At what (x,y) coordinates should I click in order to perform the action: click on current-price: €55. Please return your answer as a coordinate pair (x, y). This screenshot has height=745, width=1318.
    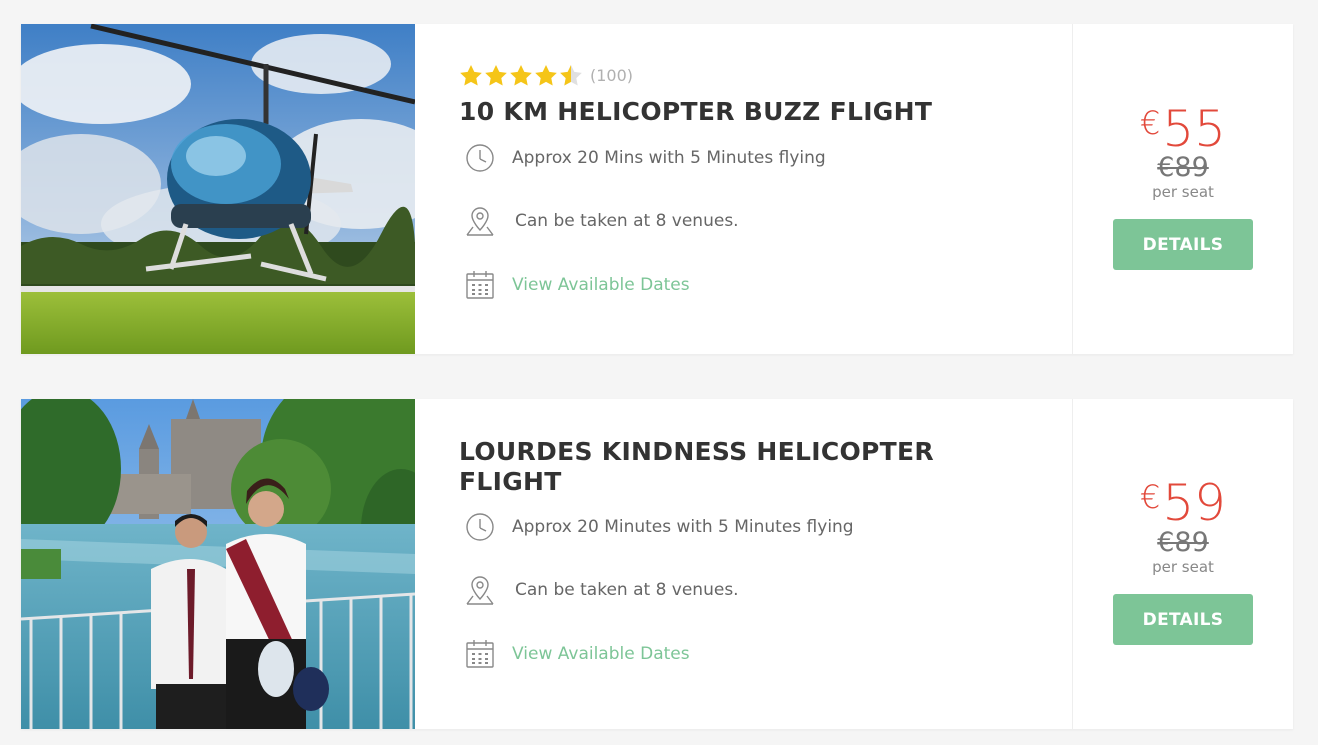
    Looking at the image, I should click on (1183, 126).